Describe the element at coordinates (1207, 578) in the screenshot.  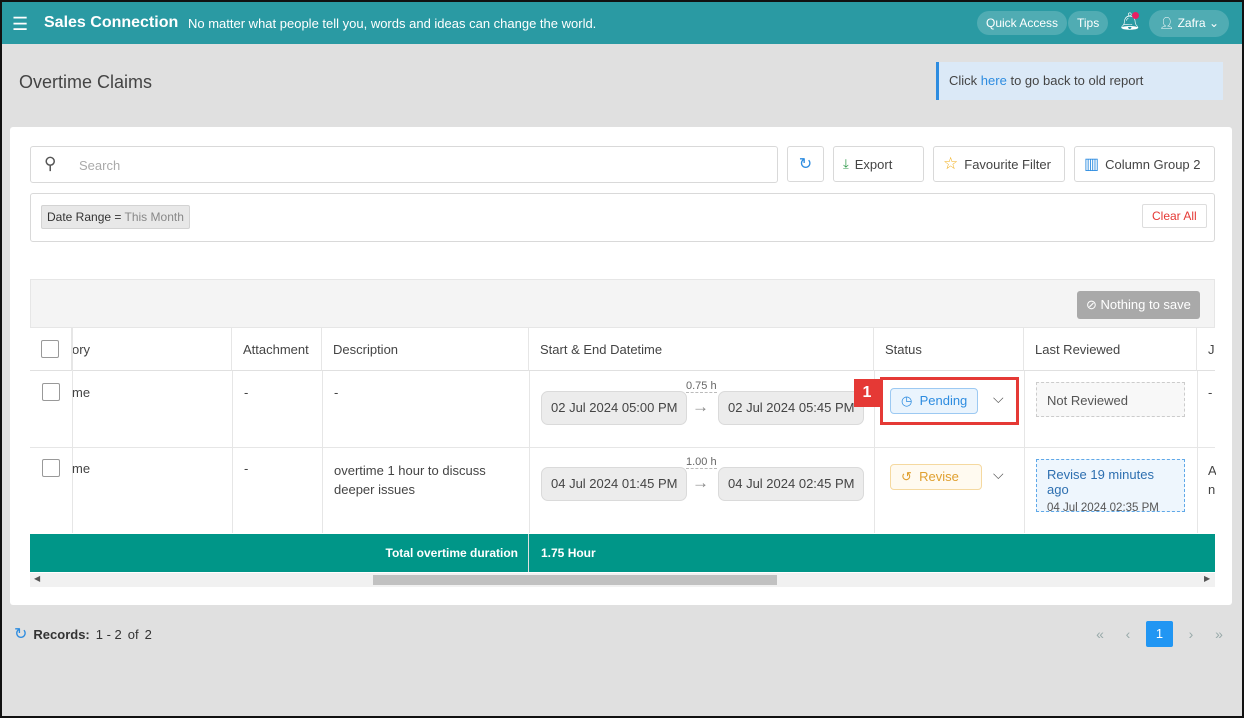
I see `scroll-right-icon: ▶` at that location.